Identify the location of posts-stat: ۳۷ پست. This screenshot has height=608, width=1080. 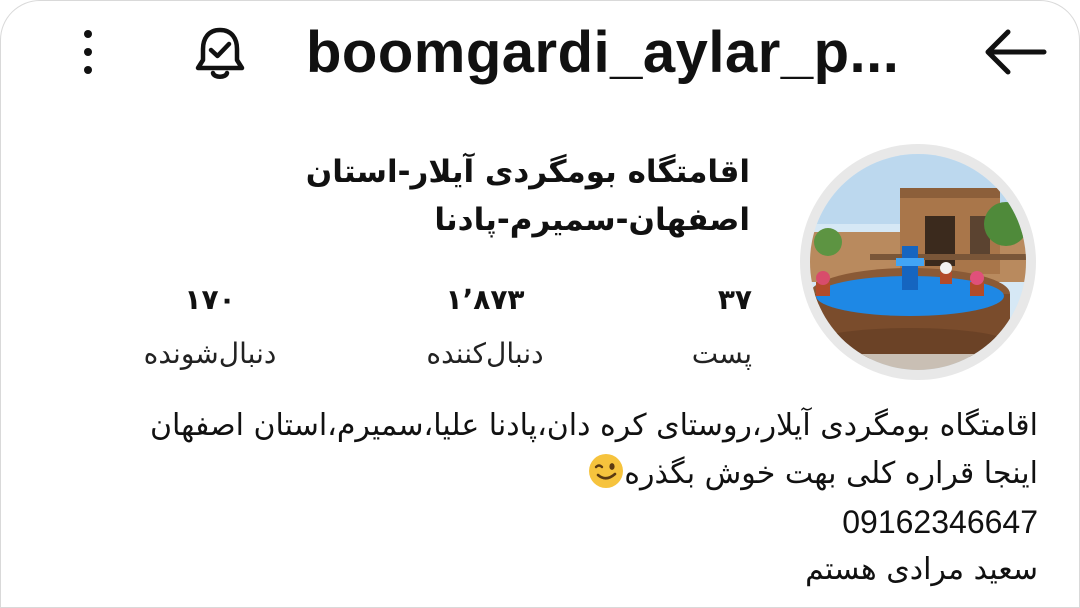
(691, 327).